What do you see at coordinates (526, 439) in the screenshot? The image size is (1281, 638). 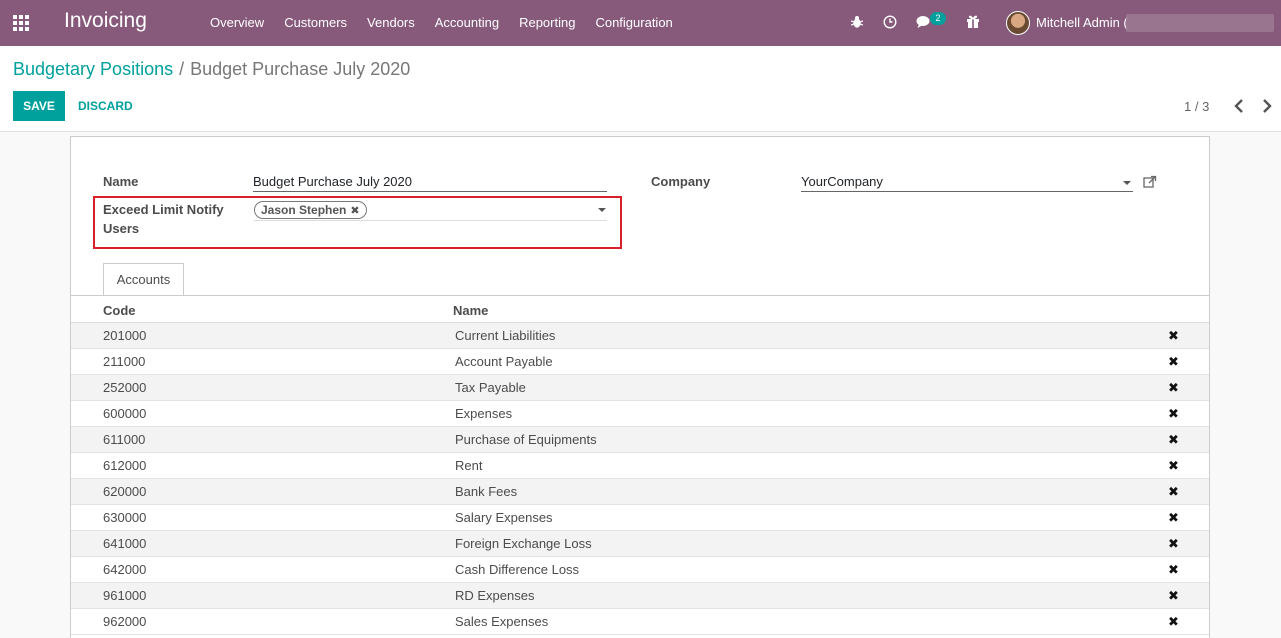 I see `account-name: Purchase of Equipments` at bounding box center [526, 439].